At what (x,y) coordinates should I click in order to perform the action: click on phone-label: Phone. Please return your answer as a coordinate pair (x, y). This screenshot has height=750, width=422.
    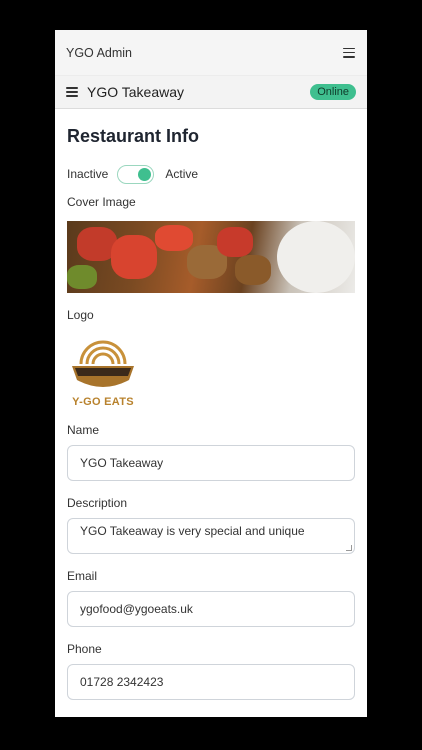
    Looking at the image, I should click on (84, 649).